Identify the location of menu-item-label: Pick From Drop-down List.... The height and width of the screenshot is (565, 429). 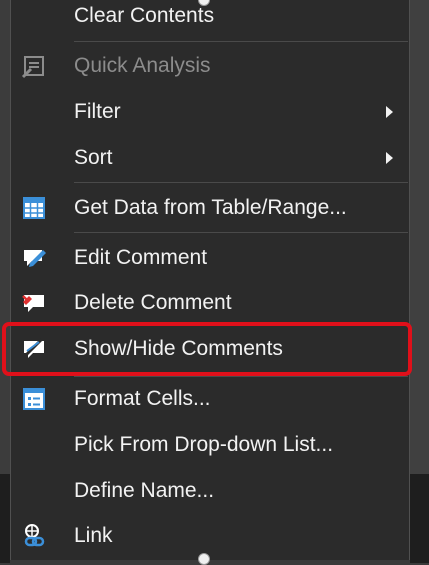
(204, 444).